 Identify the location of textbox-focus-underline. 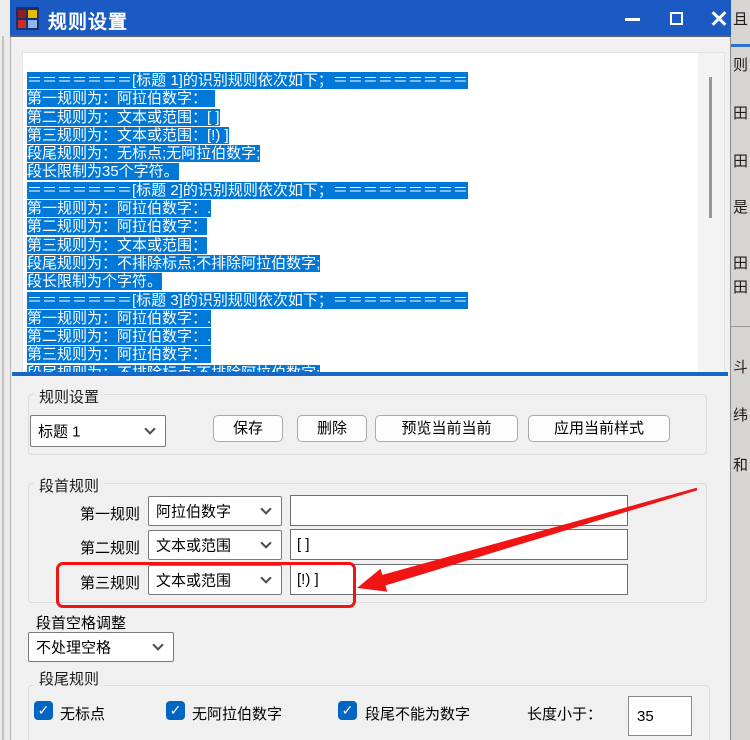
(370, 374).